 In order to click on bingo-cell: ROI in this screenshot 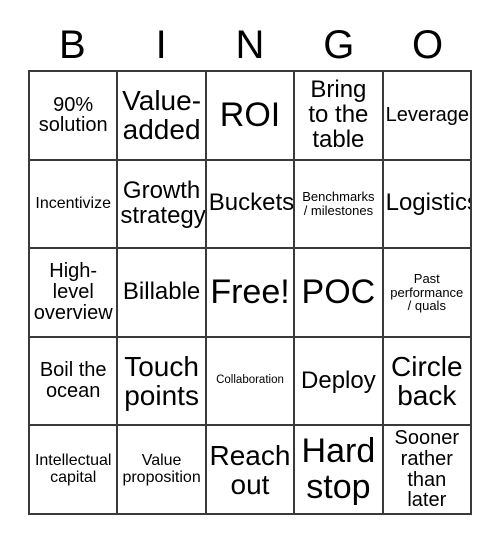, I will do `click(251, 116)`.